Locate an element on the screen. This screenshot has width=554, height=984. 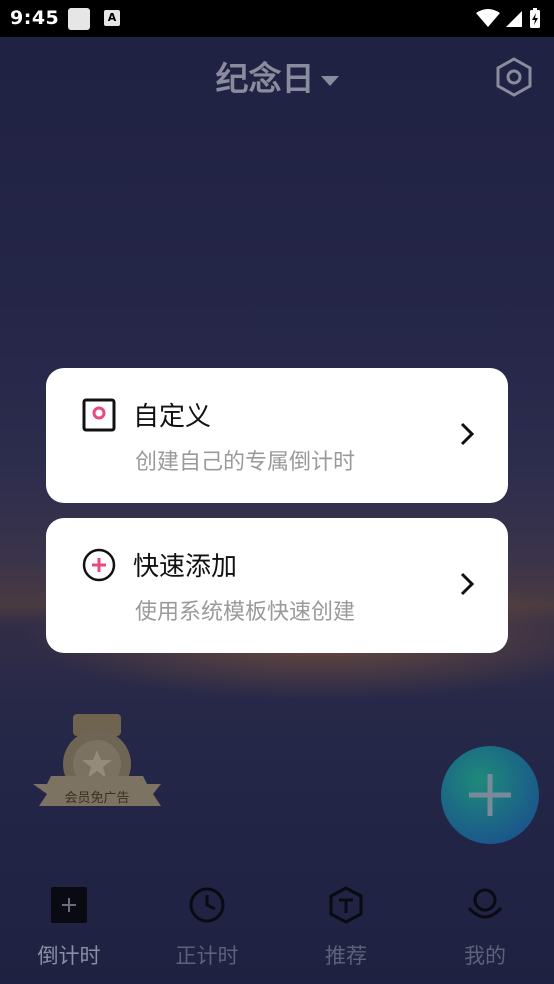
plus-icon is located at coordinates (490, 795).